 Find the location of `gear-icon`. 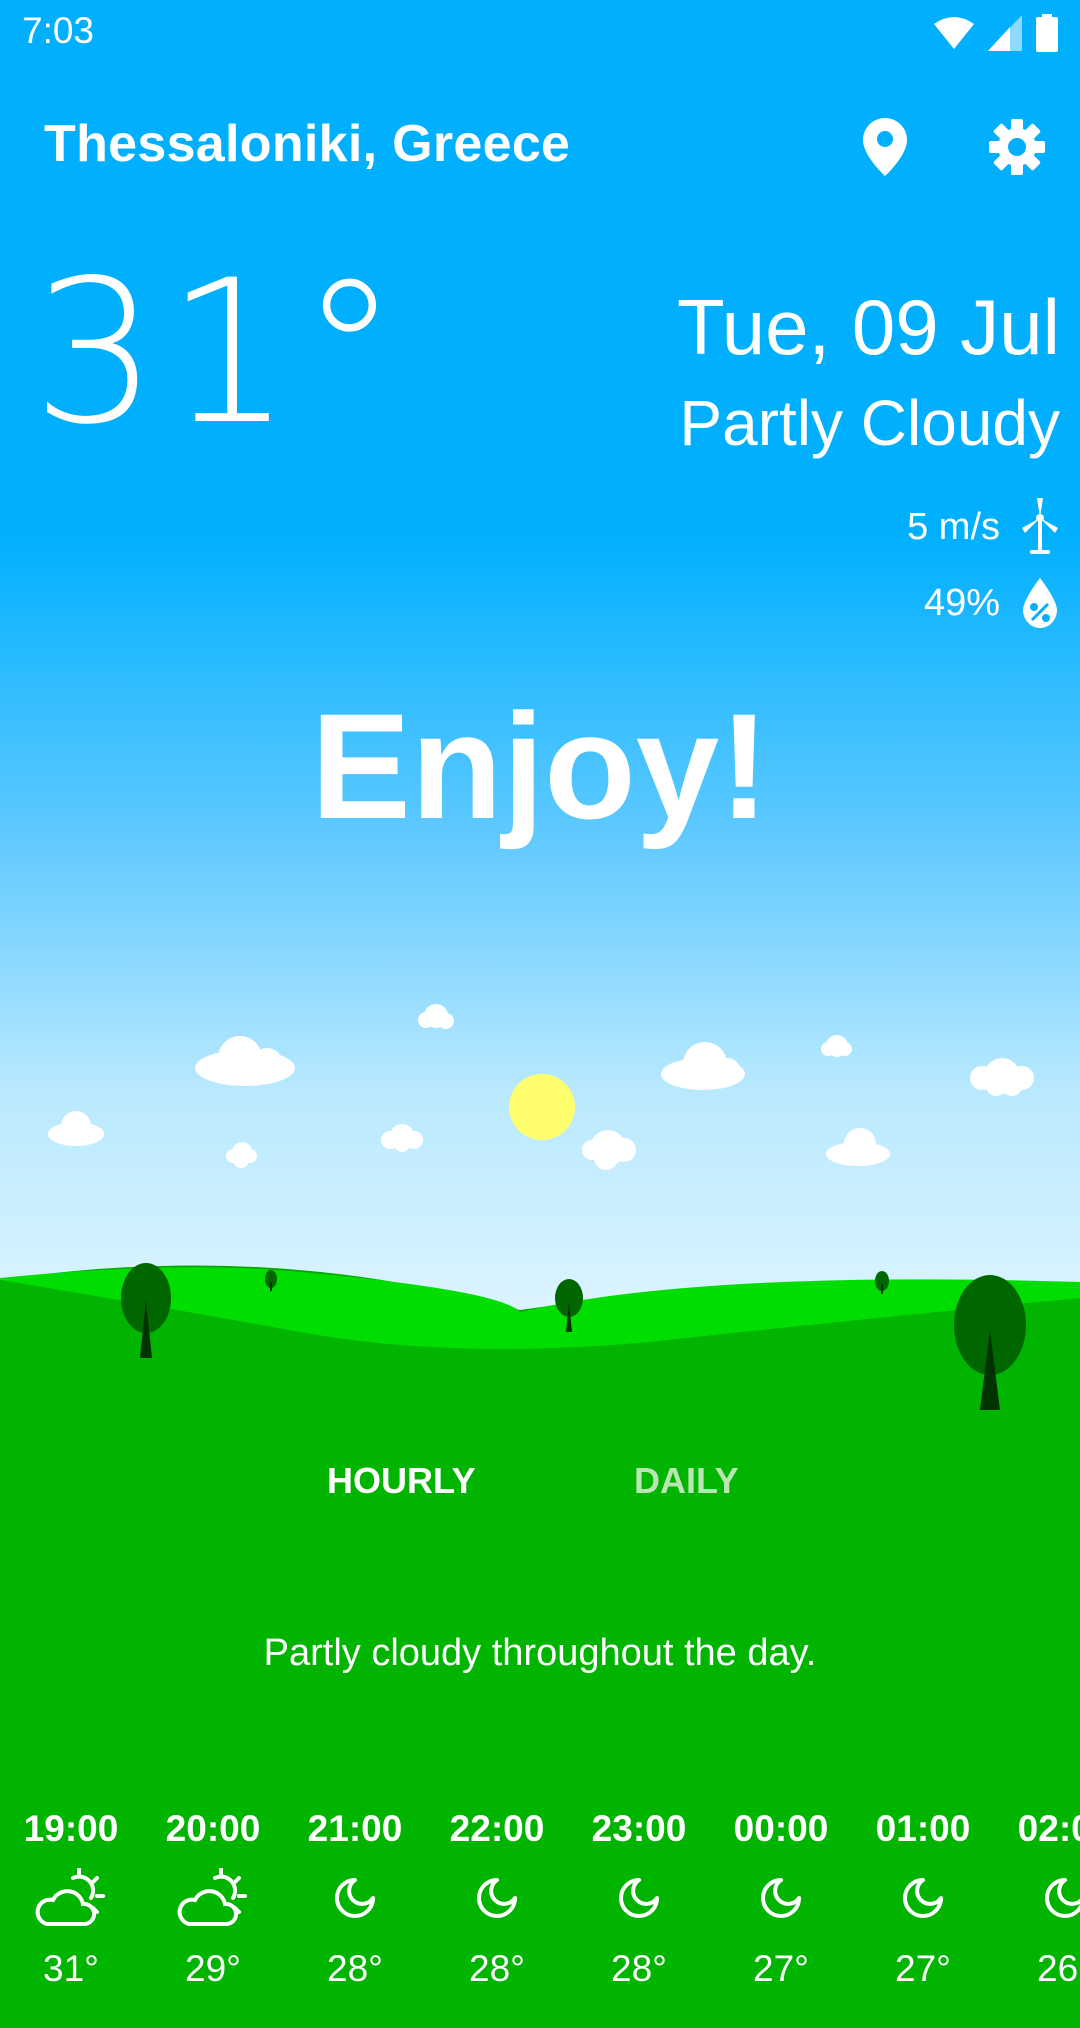

gear-icon is located at coordinates (1017, 147).